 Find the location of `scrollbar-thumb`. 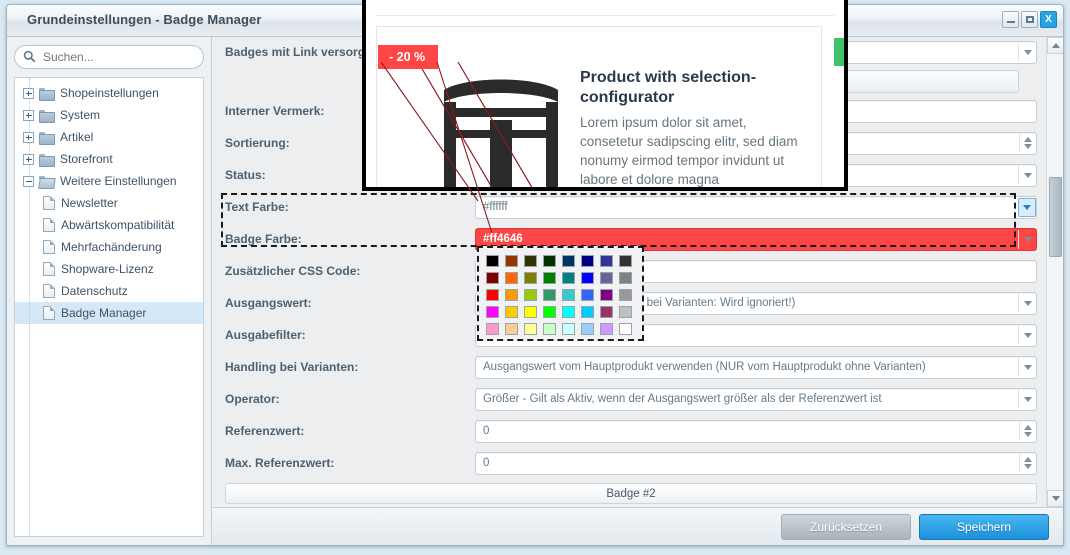

scrollbar-thumb is located at coordinates (1055, 217).